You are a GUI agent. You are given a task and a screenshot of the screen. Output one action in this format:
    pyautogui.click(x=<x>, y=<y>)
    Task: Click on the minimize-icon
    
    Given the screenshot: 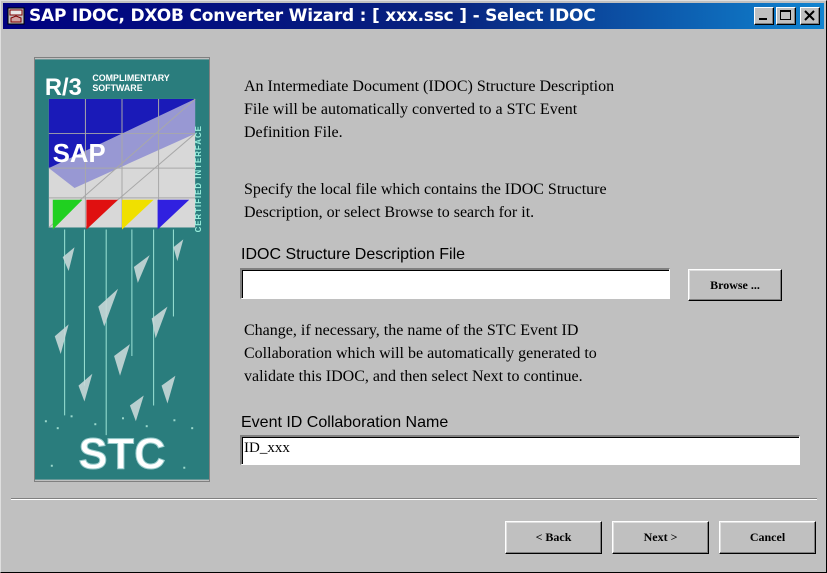 What is the action you would take?
    pyautogui.click(x=763, y=19)
    